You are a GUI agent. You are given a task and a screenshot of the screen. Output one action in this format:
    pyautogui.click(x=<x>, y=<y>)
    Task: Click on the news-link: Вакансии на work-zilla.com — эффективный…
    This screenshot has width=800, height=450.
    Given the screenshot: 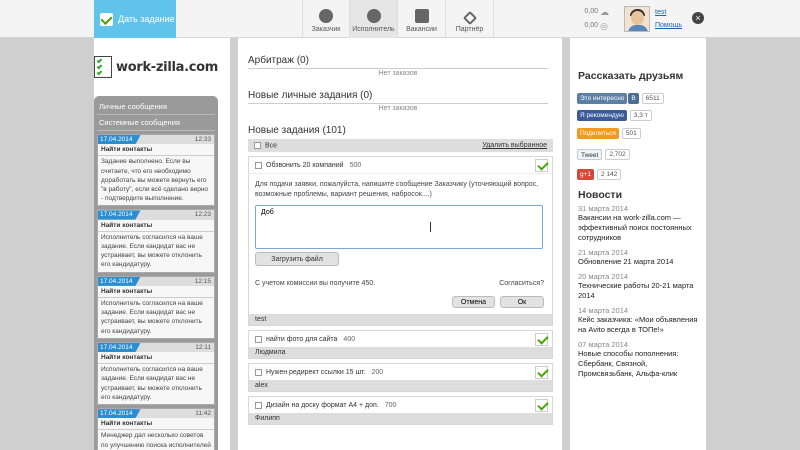 What is the action you would take?
    pyautogui.click(x=639, y=228)
    